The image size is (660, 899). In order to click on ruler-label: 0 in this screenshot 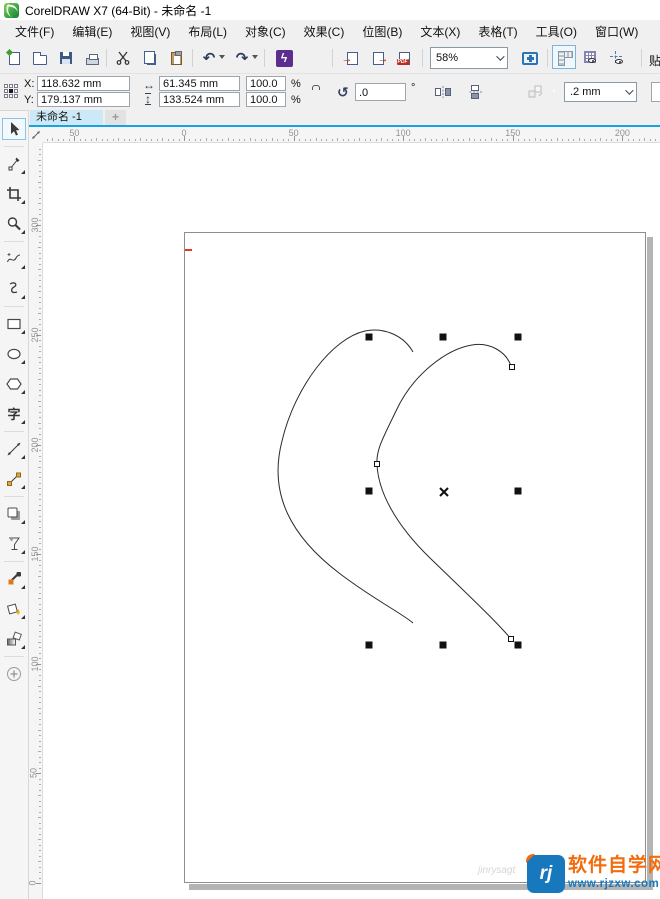, I will do `click(32, 883)`.